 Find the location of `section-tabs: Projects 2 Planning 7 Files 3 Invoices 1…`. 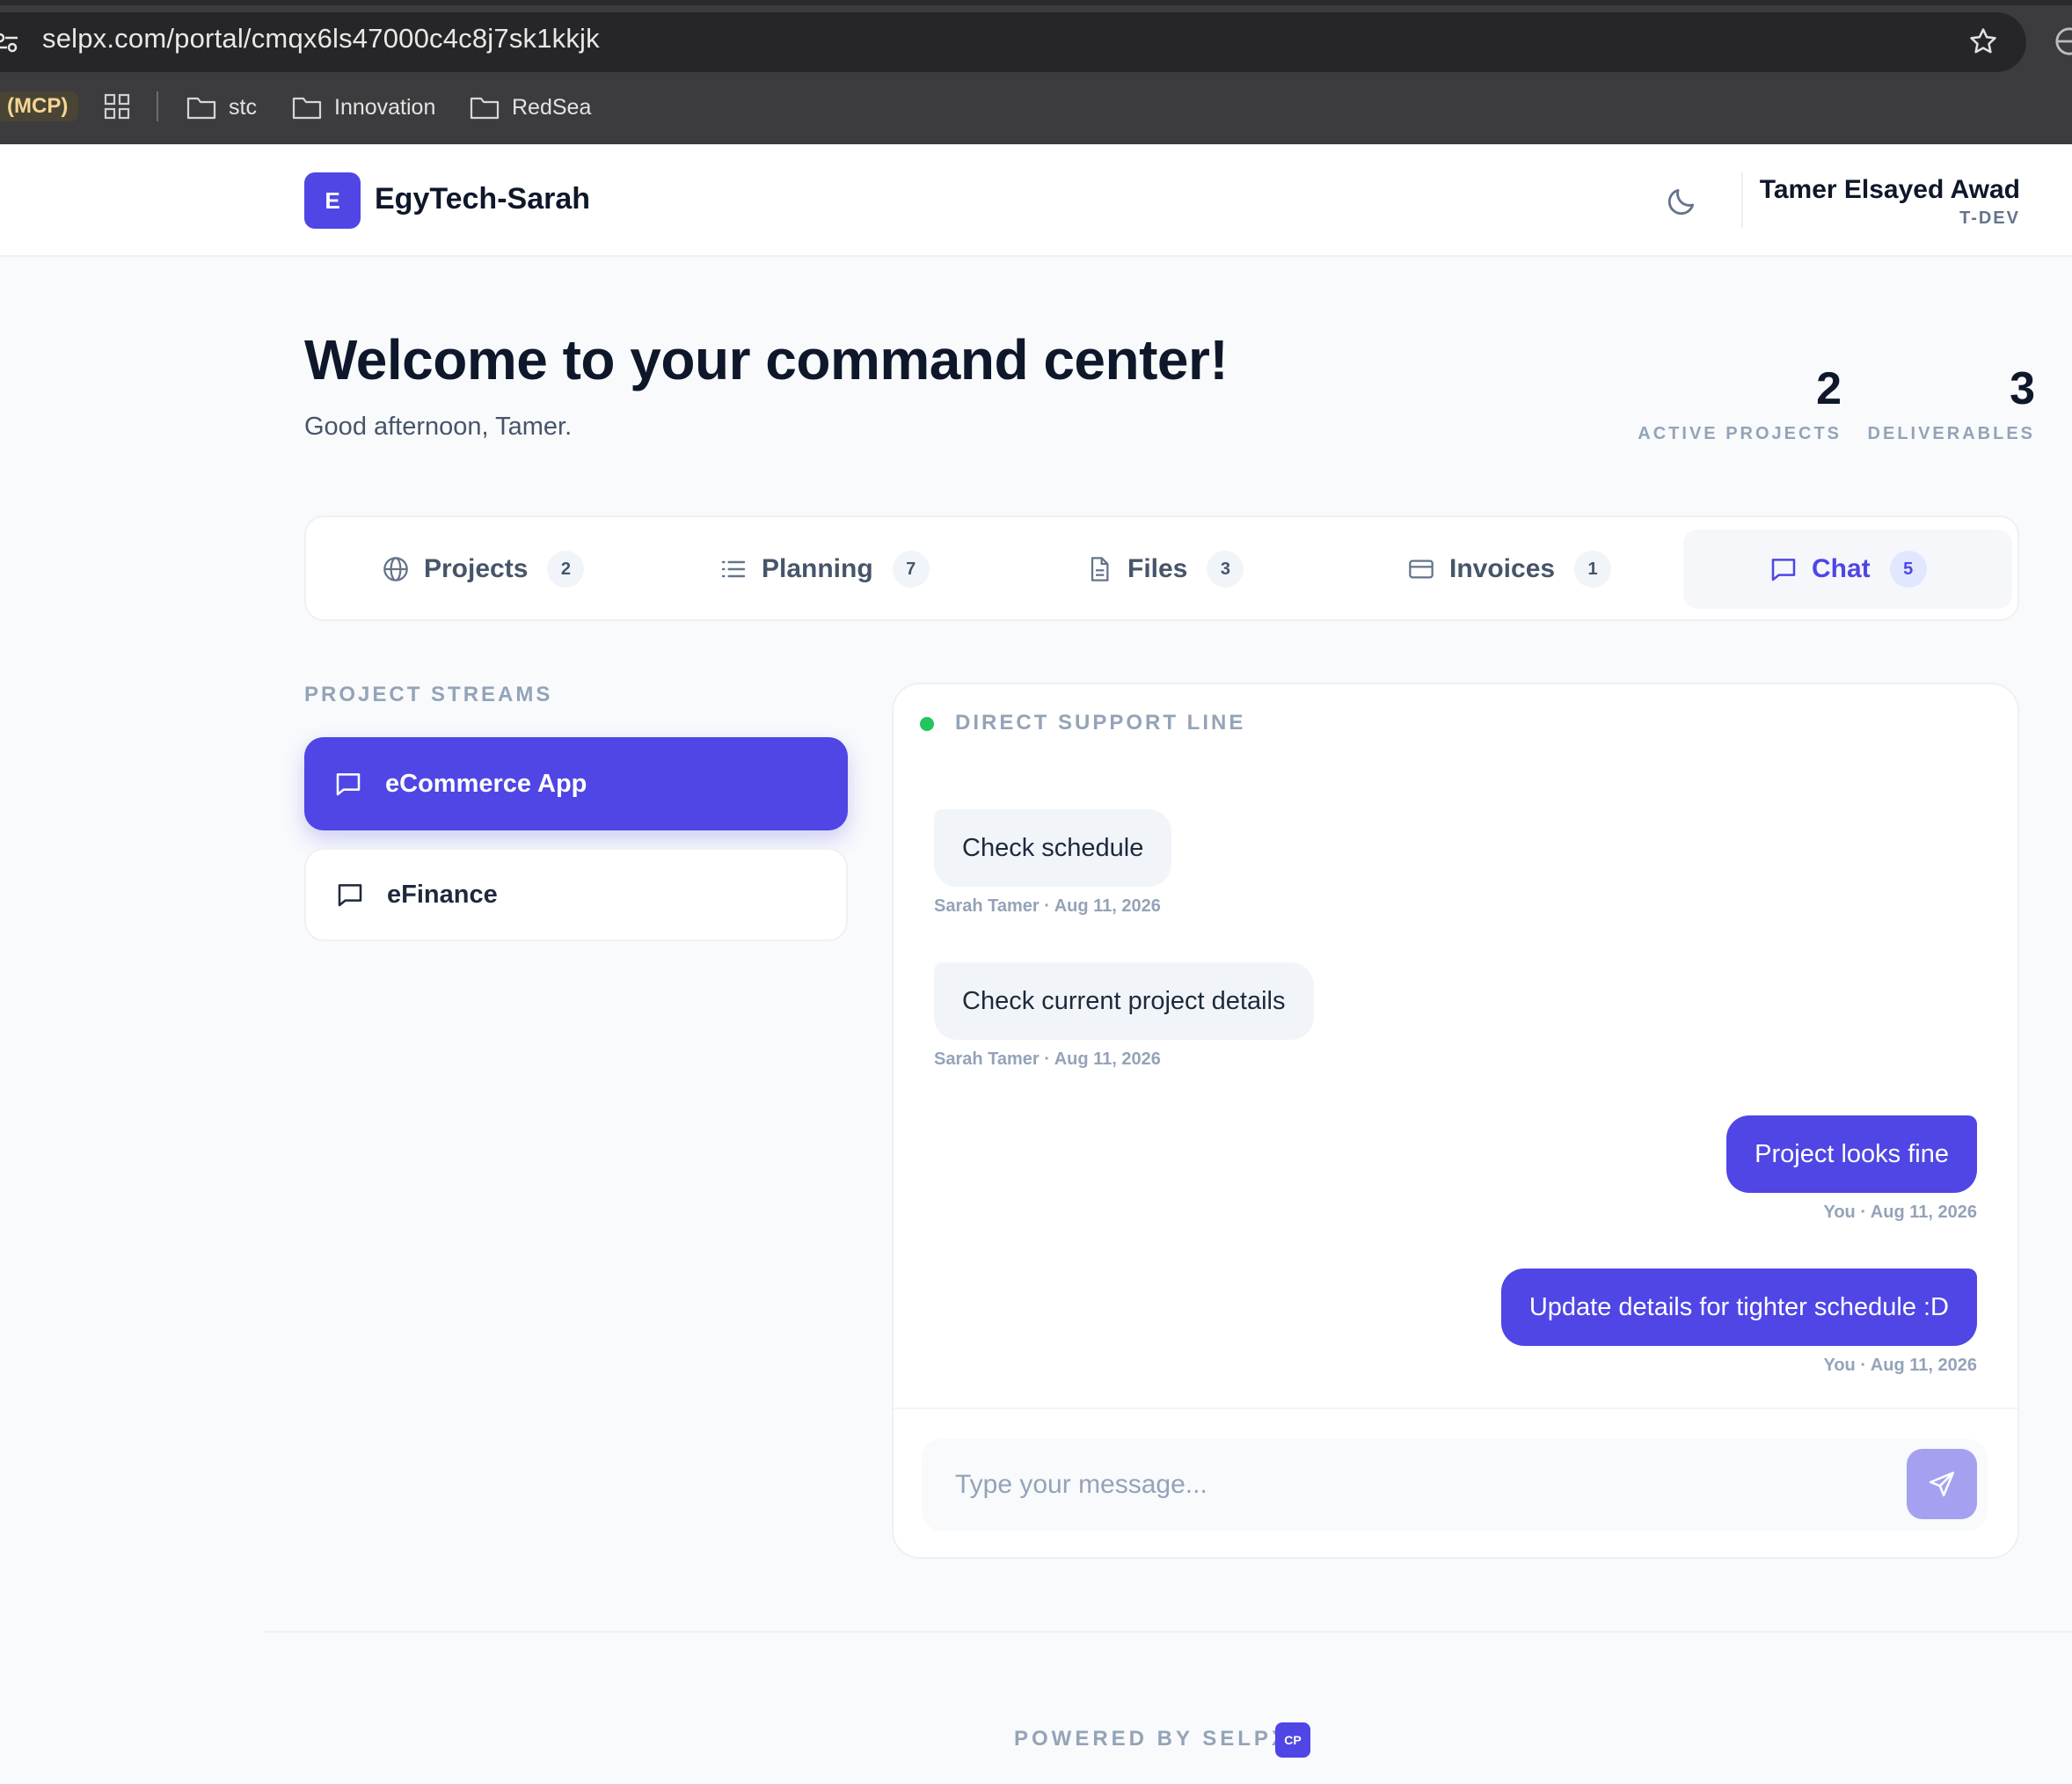

section-tabs: Projects 2 Planning 7 Files 3 Invoices 1… is located at coordinates (1161, 568).